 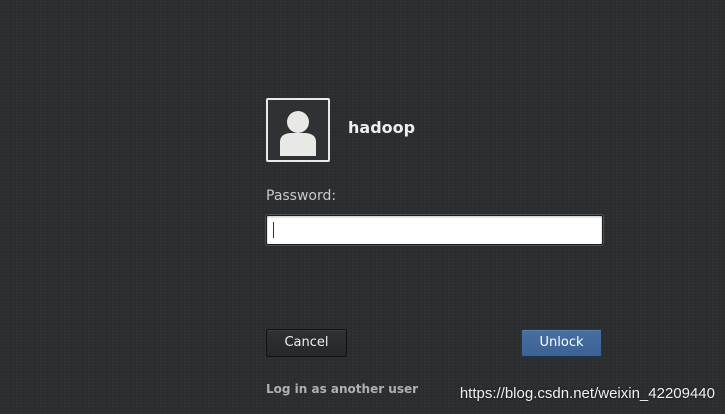 I want to click on text-caret, so click(x=273, y=230).